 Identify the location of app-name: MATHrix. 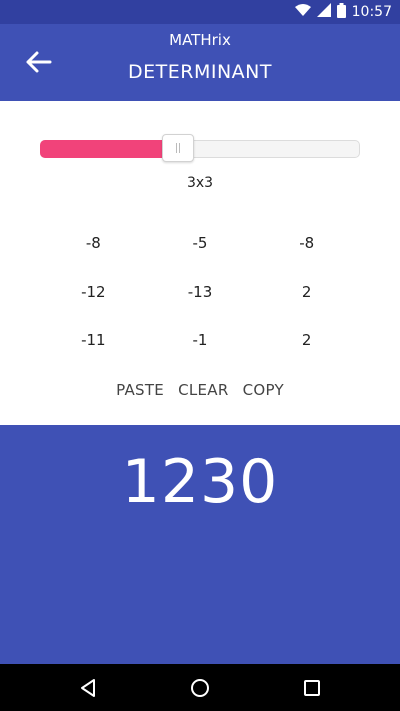
(200, 40).